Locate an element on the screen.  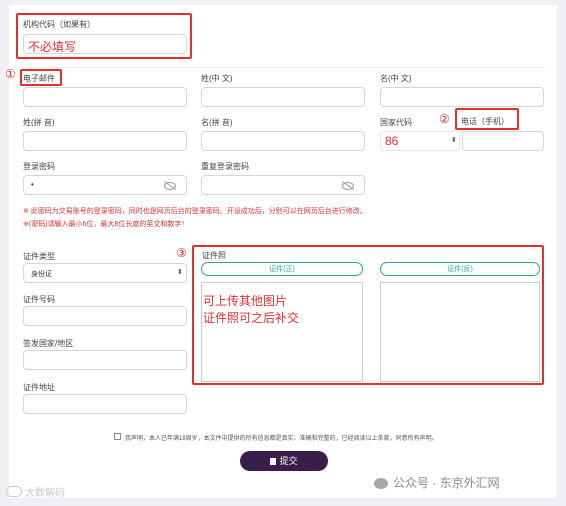
marker-2: ② is located at coordinates (444, 119).